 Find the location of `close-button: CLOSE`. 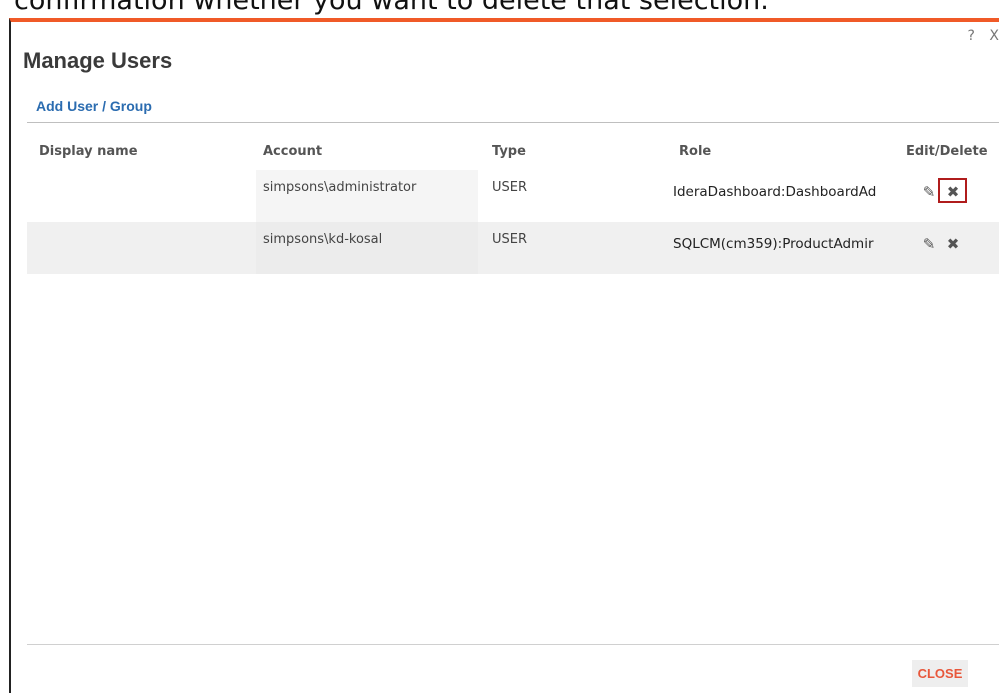

close-button: CLOSE is located at coordinates (940, 673).